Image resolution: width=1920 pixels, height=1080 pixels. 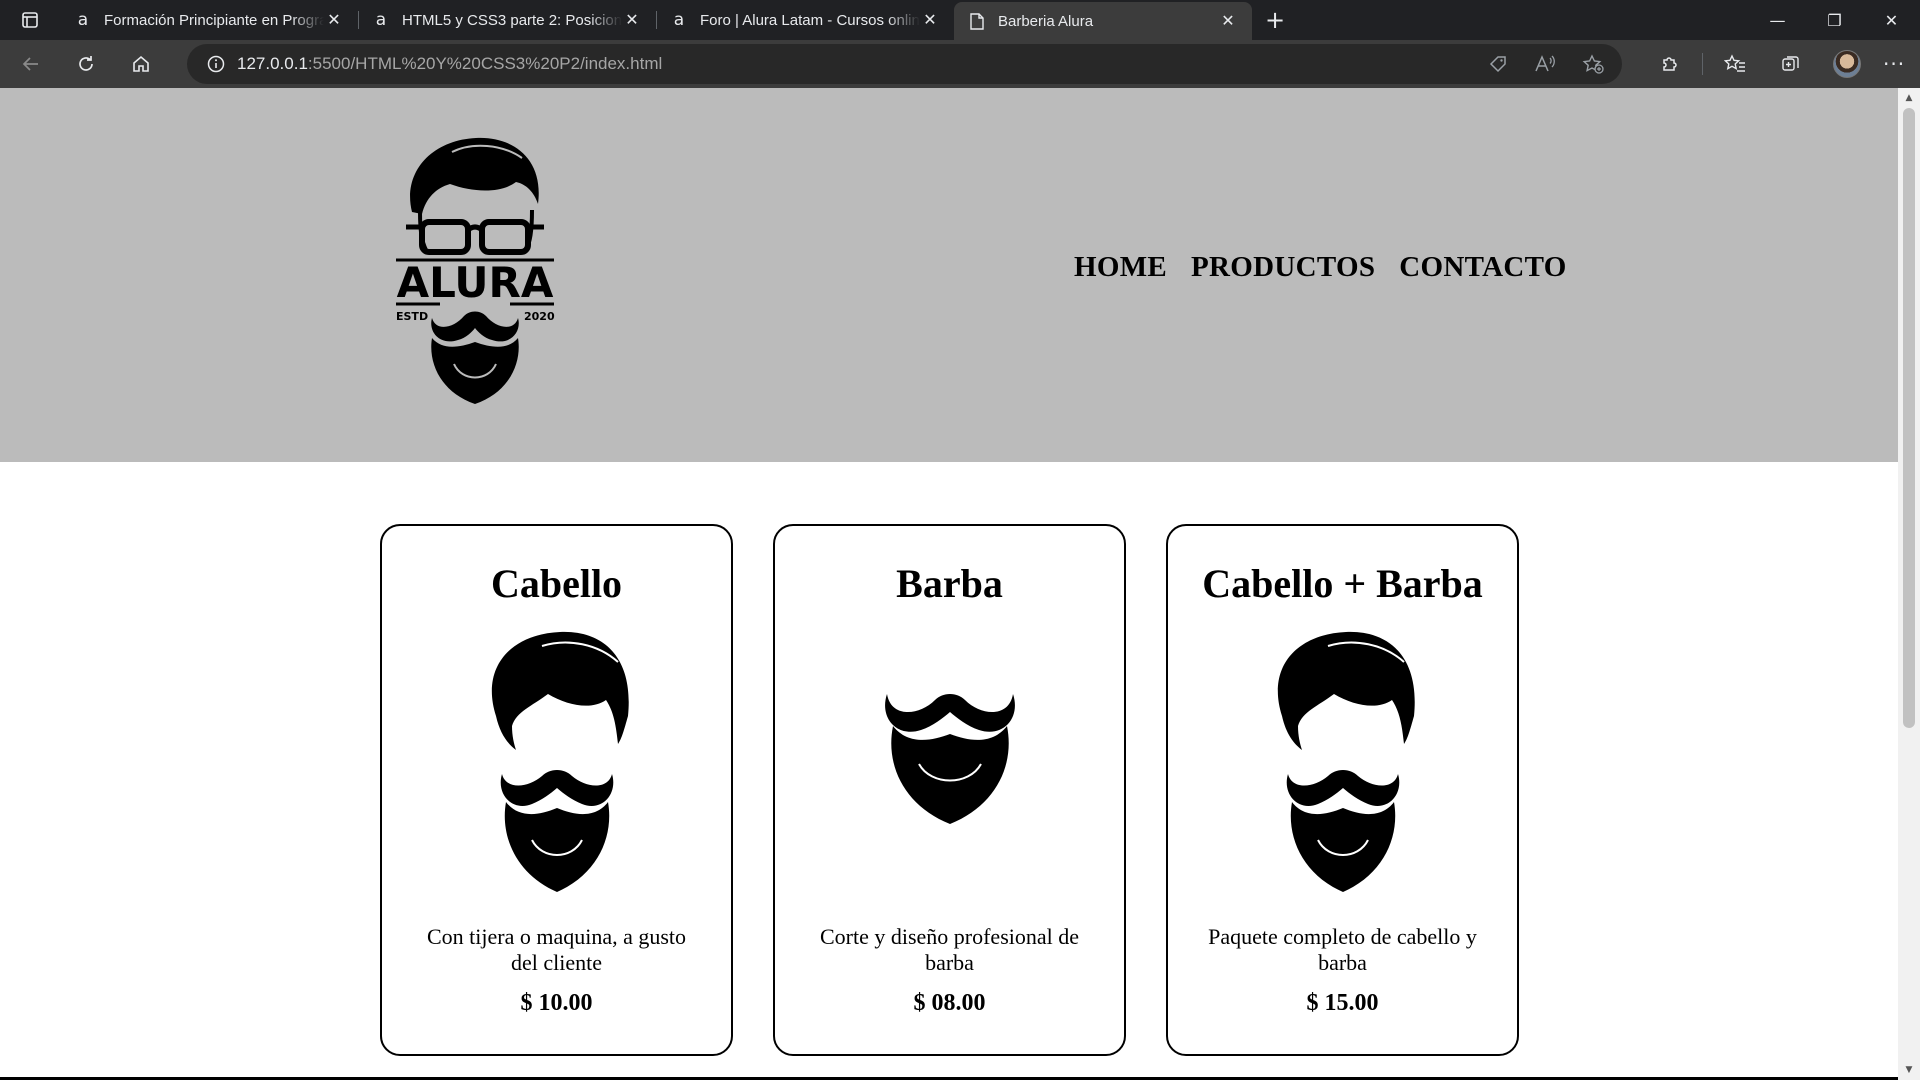 What do you see at coordinates (485, 63) in the screenshot?
I see `url-path: :5500/HTML%20Y%20CSS3%20P2/index.html` at bounding box center [485, 63].